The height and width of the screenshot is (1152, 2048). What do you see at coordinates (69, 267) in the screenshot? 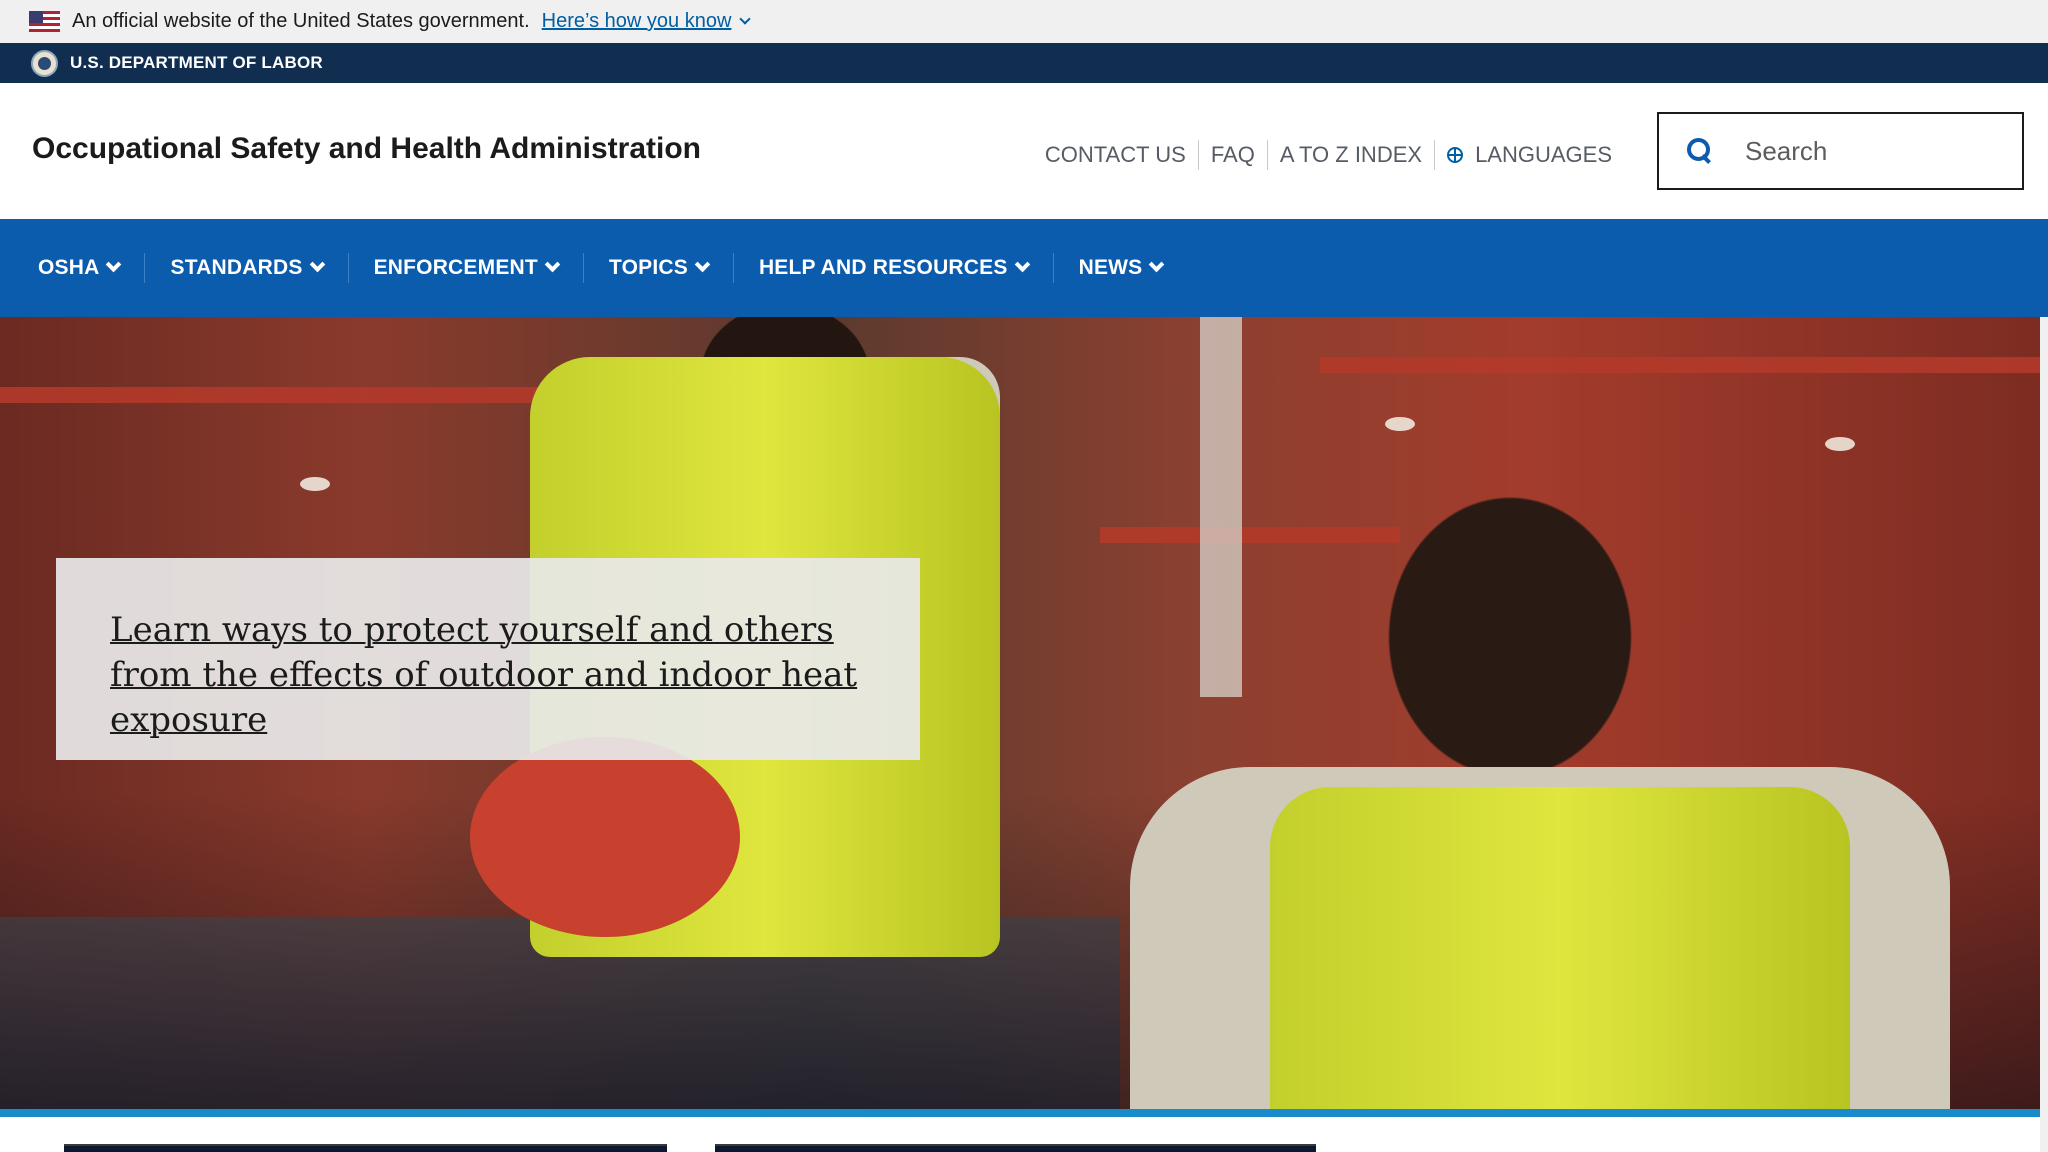
I see `nav-item-label: OSHA` at bounding box center [69, 267].